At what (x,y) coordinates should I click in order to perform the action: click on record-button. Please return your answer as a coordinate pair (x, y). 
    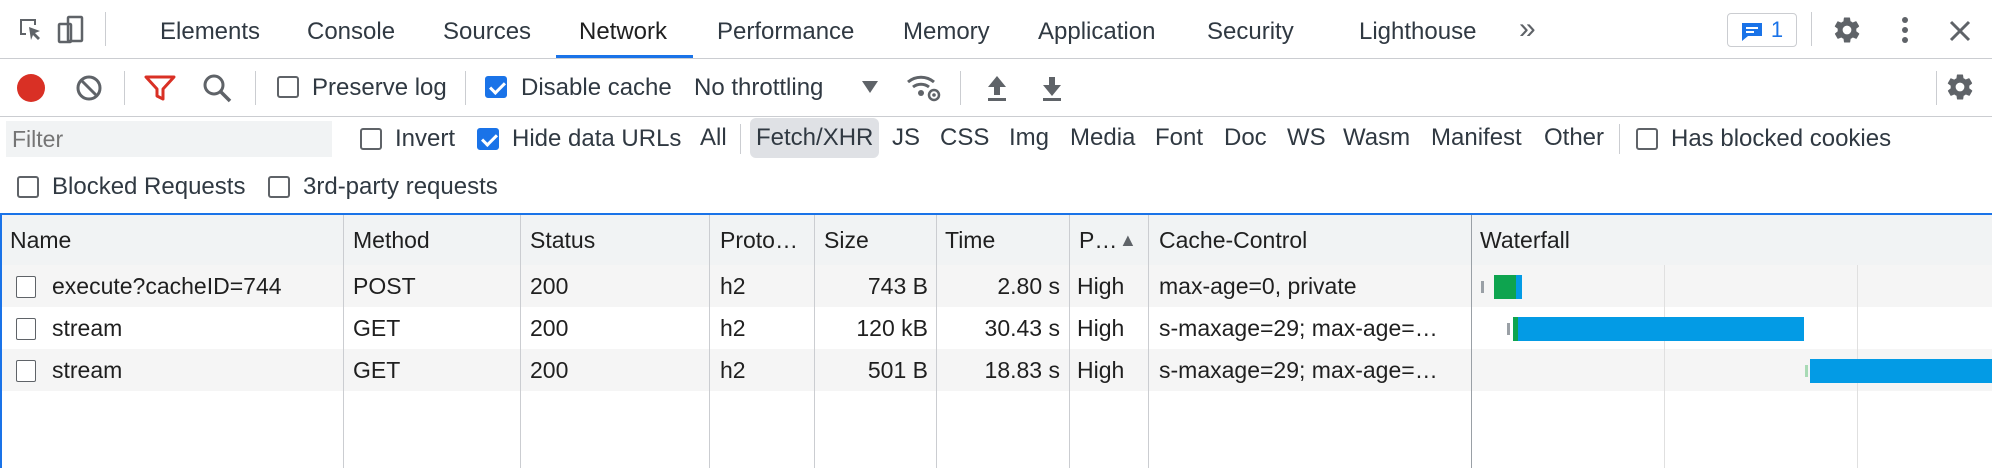
    Looking at the image, I should click on (31, 88).